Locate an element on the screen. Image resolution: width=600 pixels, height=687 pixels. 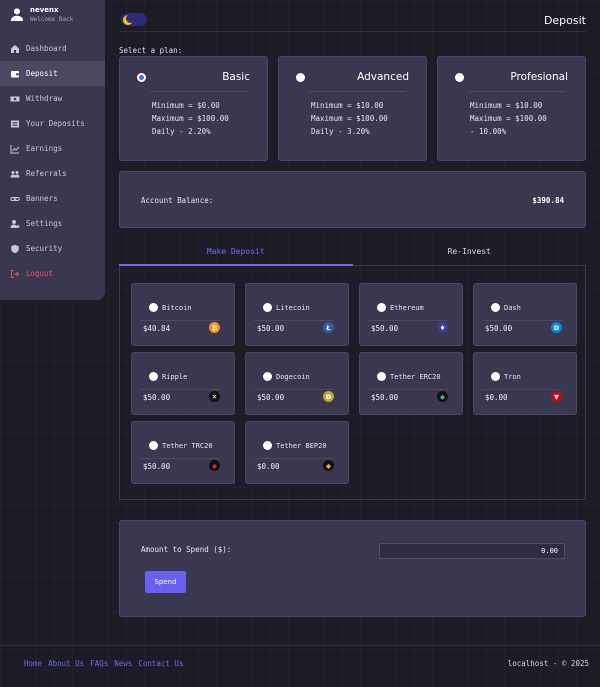
gateway-name: Ethereum is located at coordinates (407, 308).